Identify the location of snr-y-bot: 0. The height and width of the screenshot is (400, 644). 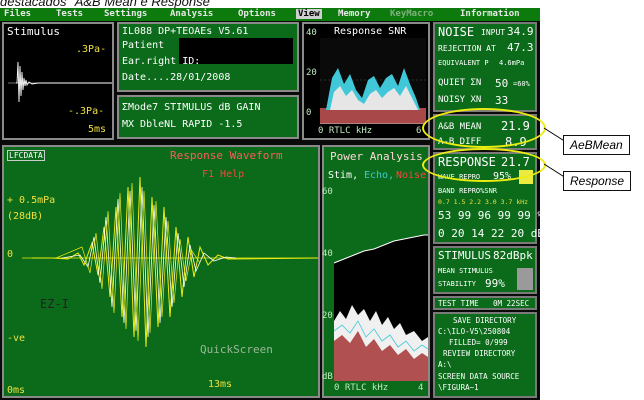
(309, 113).